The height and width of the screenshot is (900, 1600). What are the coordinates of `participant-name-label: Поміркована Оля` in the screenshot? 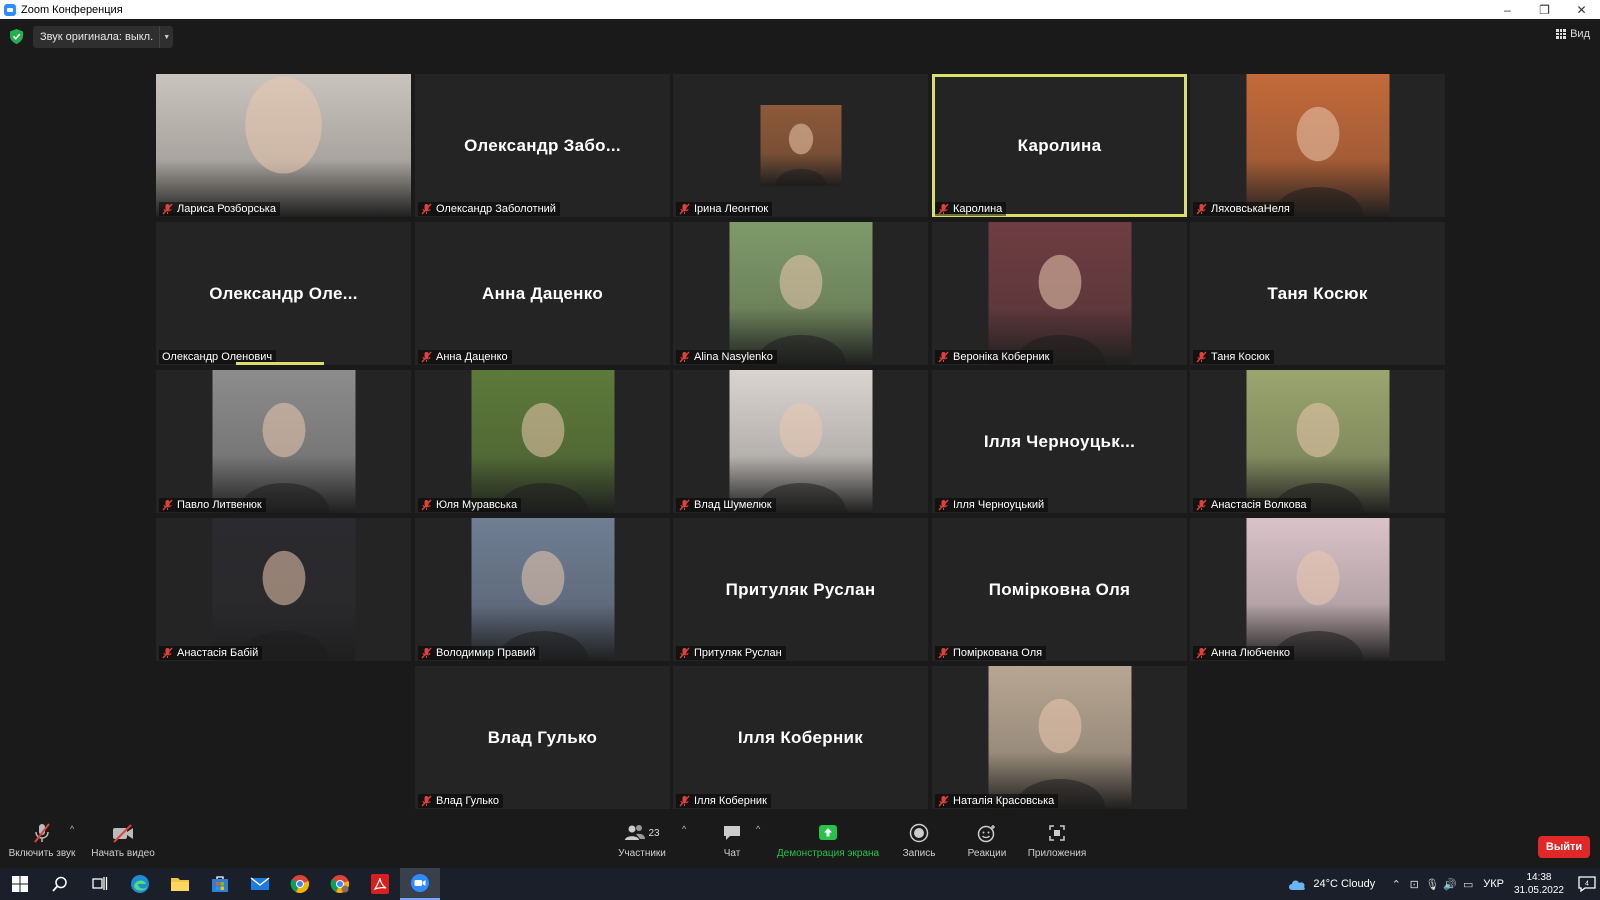 It's located at (991, 653).